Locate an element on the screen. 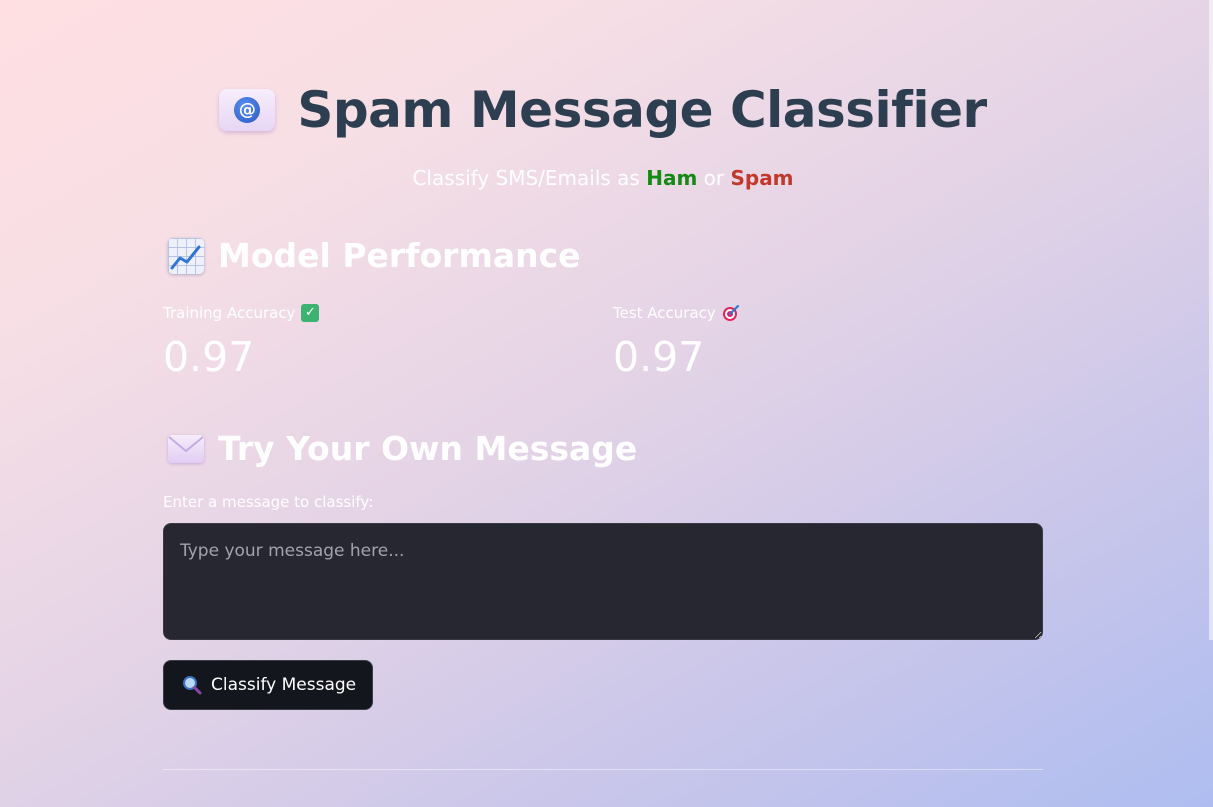 The image size is (1213, 807). divider is located at coordinates (603, 769).